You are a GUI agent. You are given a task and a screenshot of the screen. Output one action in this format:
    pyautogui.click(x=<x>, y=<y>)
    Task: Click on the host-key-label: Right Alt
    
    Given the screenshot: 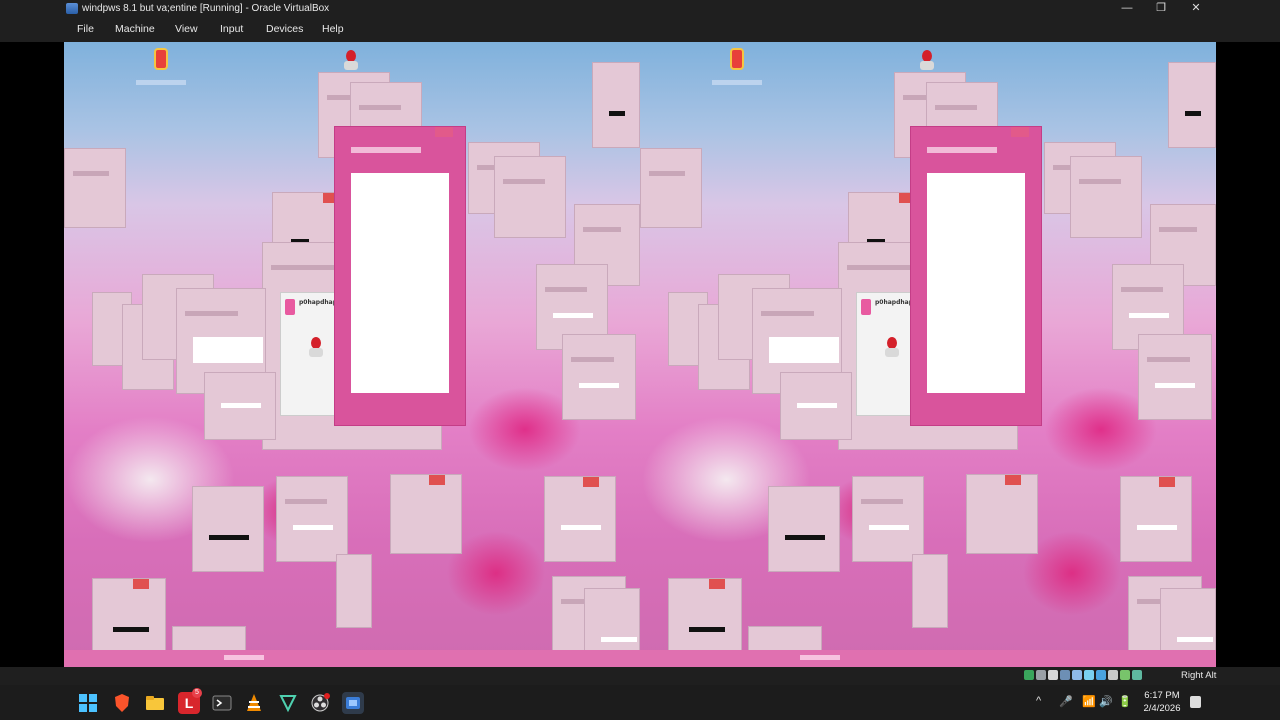 What is the action you would take?
    pyautogui.click(x=1199, y=675)
    